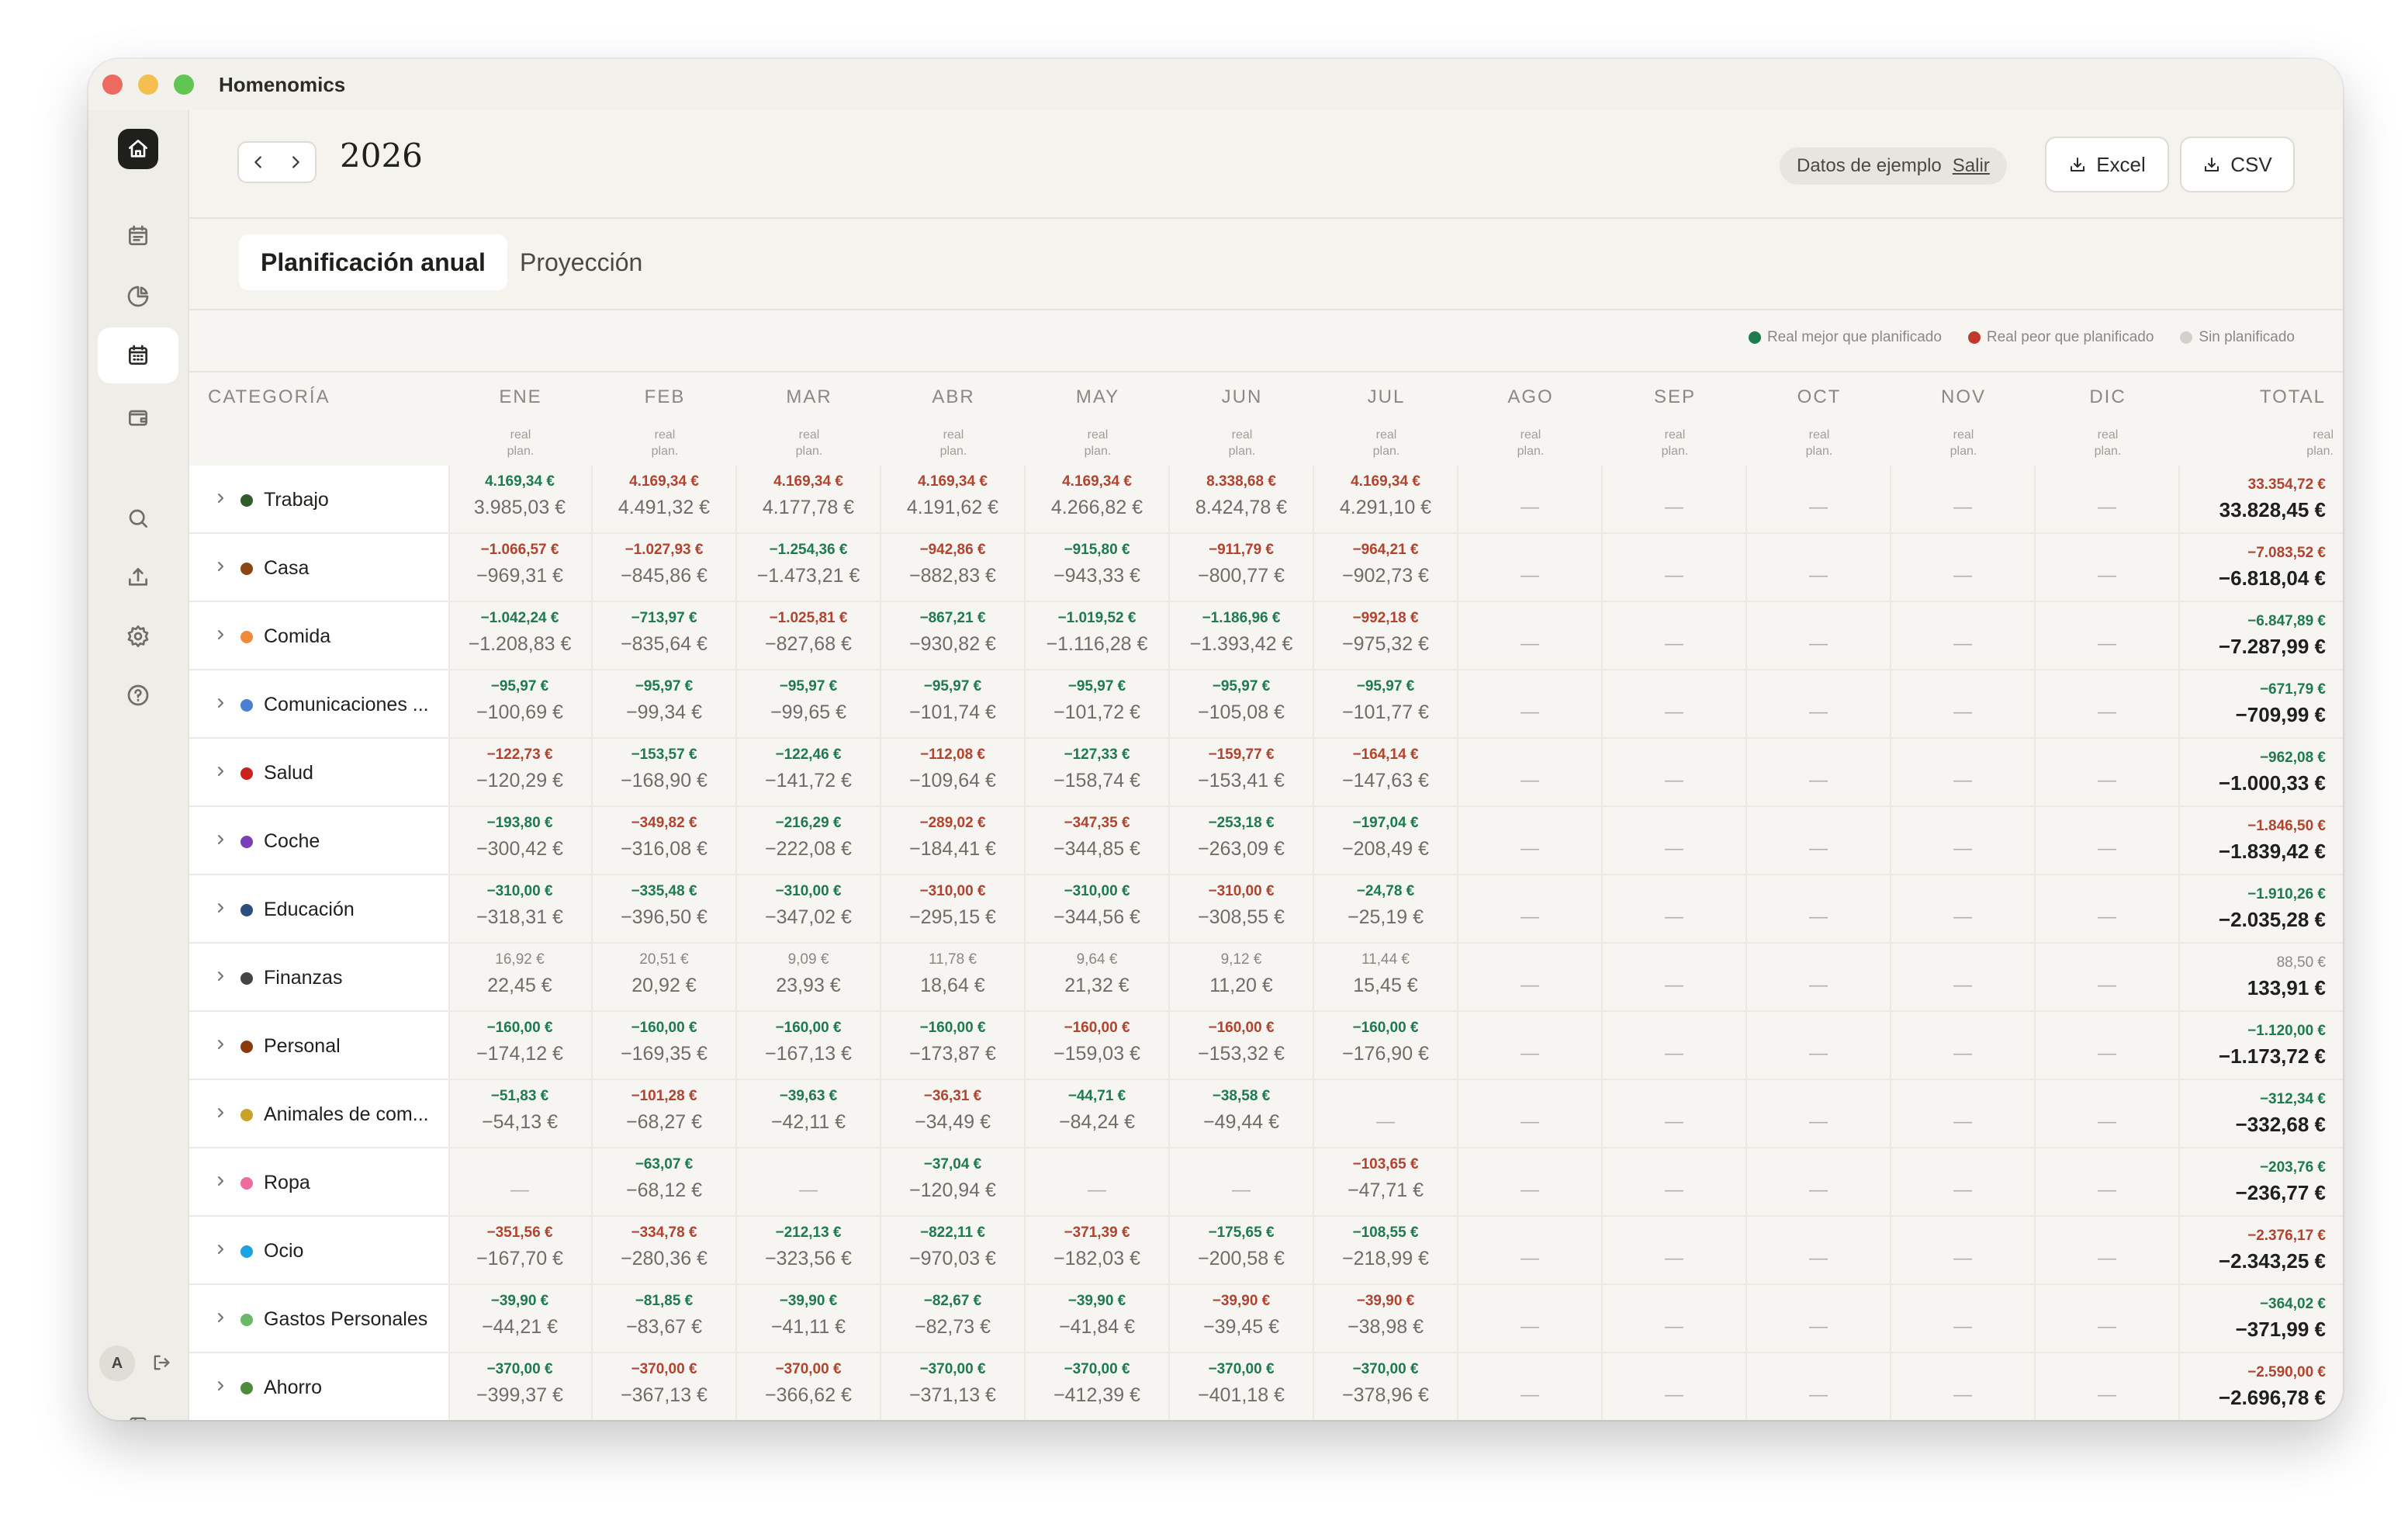  Describe the element at coordinates (953, 636) in the screenshot. I see `month-cell: −867,21 € −930,82 €` at that location.